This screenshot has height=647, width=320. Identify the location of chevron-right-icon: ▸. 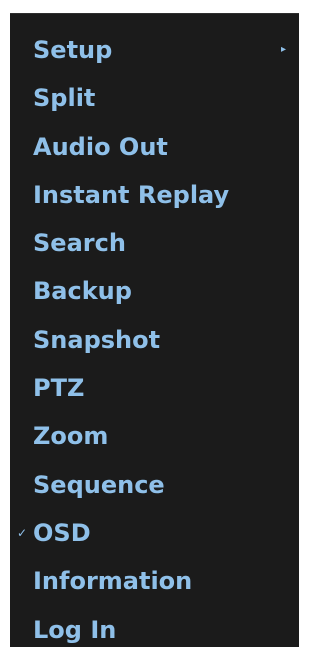
(284, 49).